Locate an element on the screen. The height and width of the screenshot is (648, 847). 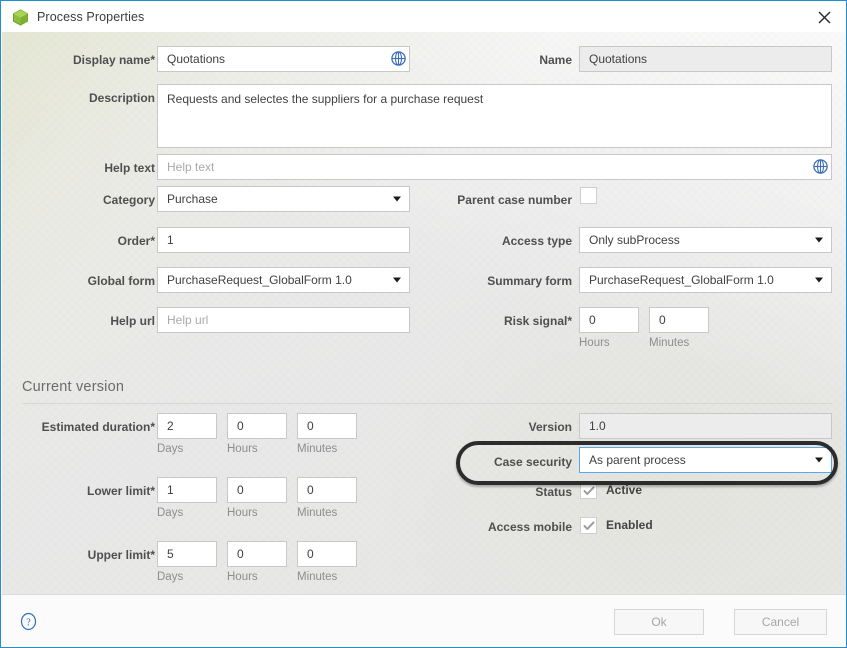
summary-form-dropdown: PurchaseRequest_GlobalForm 1.0 is located at coordinates (705, 280).